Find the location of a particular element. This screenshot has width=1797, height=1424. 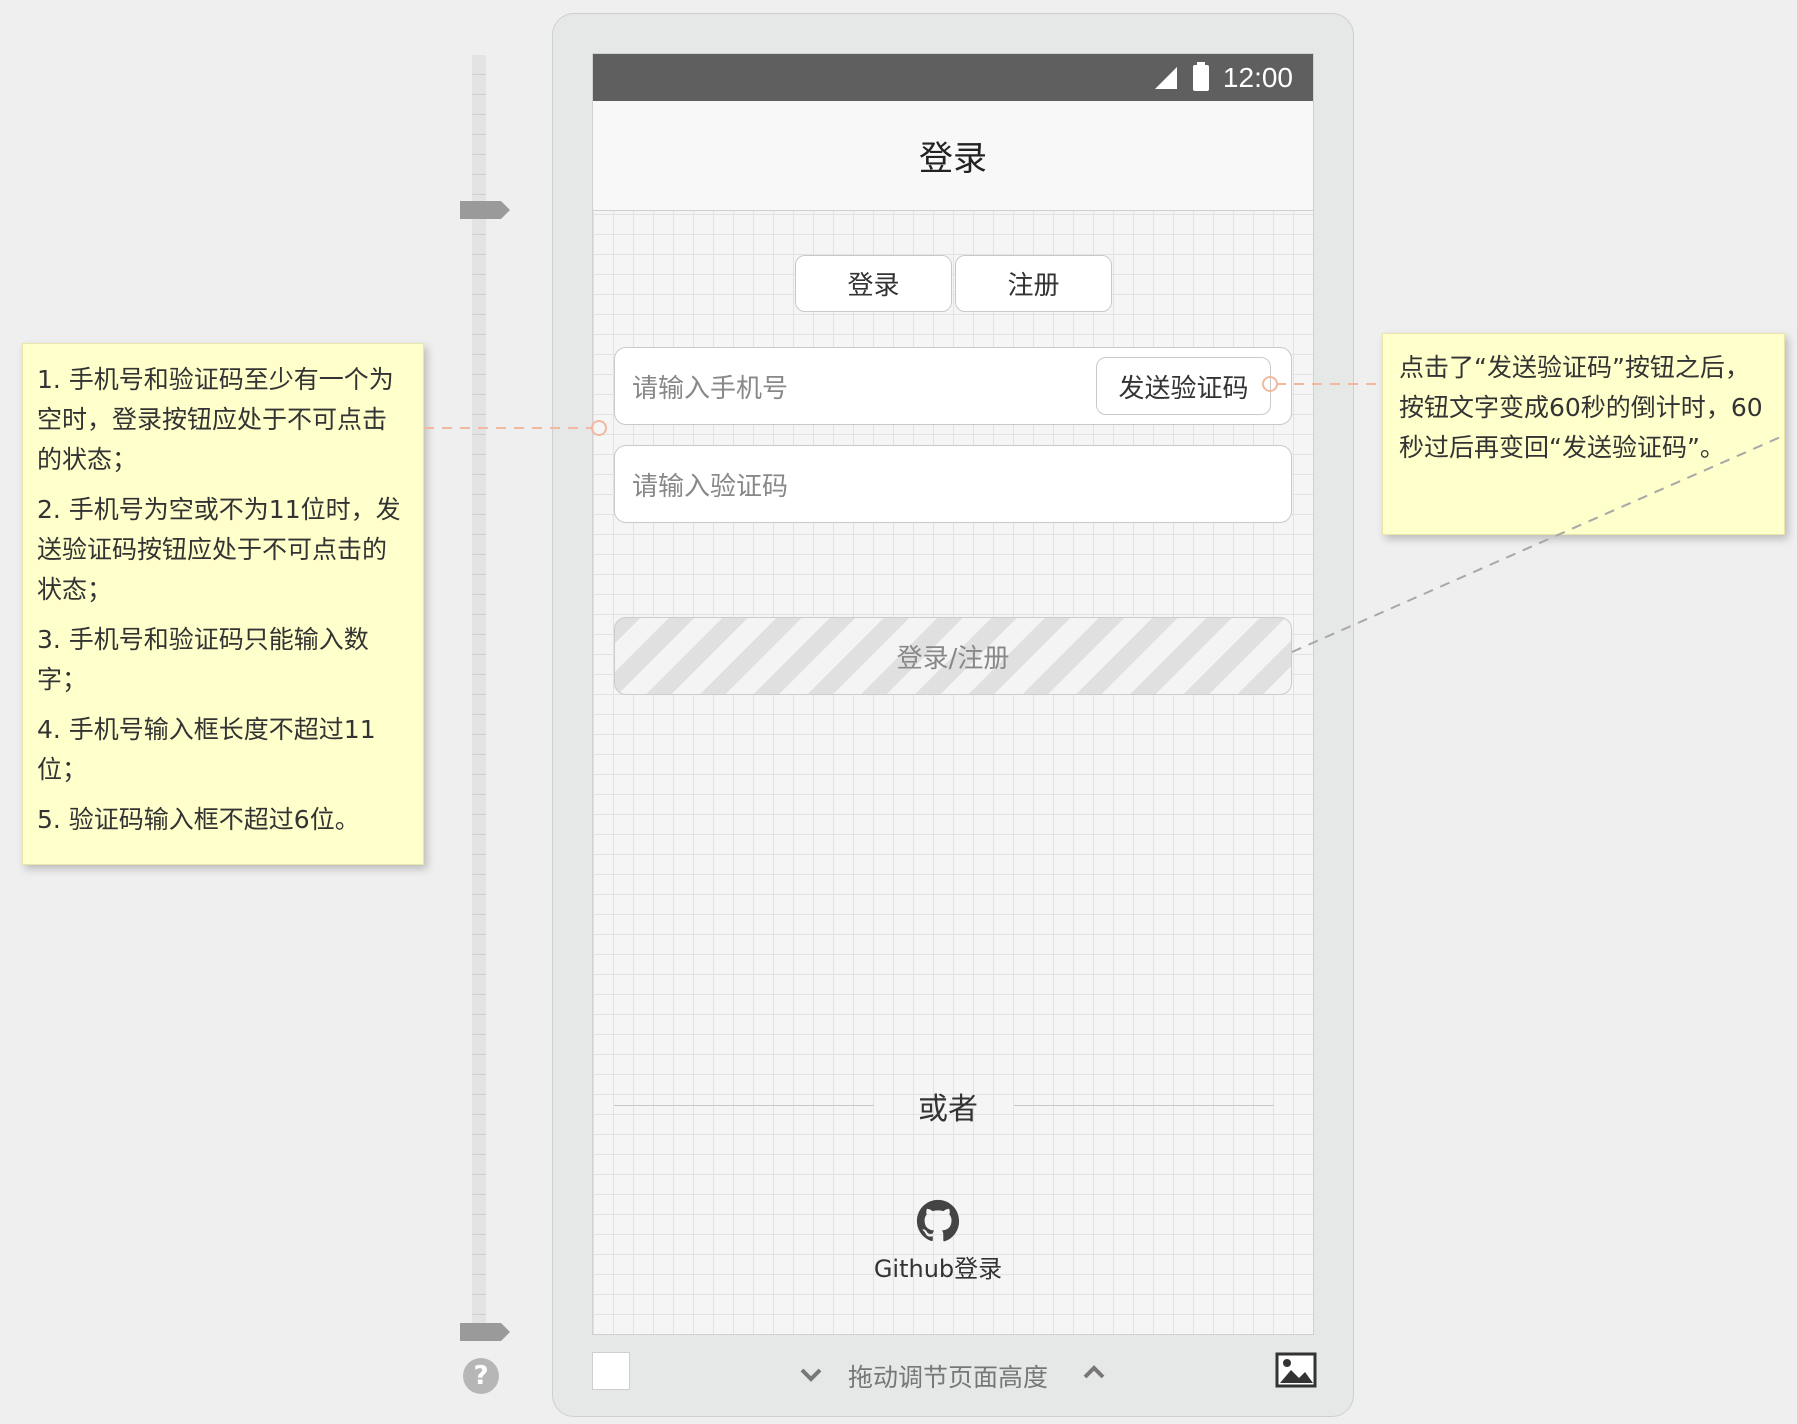

chevron-down-icon is located at coordinates (811, 1374).